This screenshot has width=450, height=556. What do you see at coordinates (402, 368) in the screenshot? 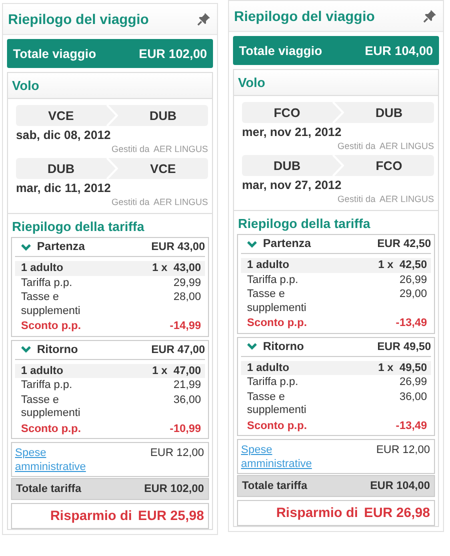
I see `passenger-quantity: 1 x 49,50` at bounding box center [402, 368].